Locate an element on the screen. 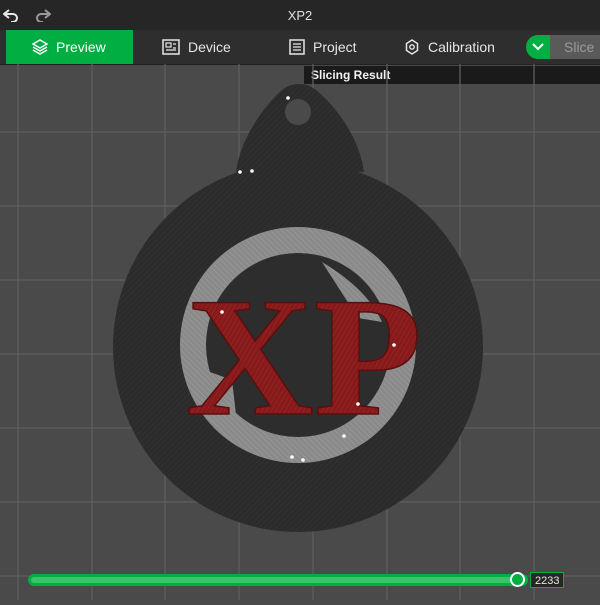  window-title: XP2 is located at coordinates (300, 15).